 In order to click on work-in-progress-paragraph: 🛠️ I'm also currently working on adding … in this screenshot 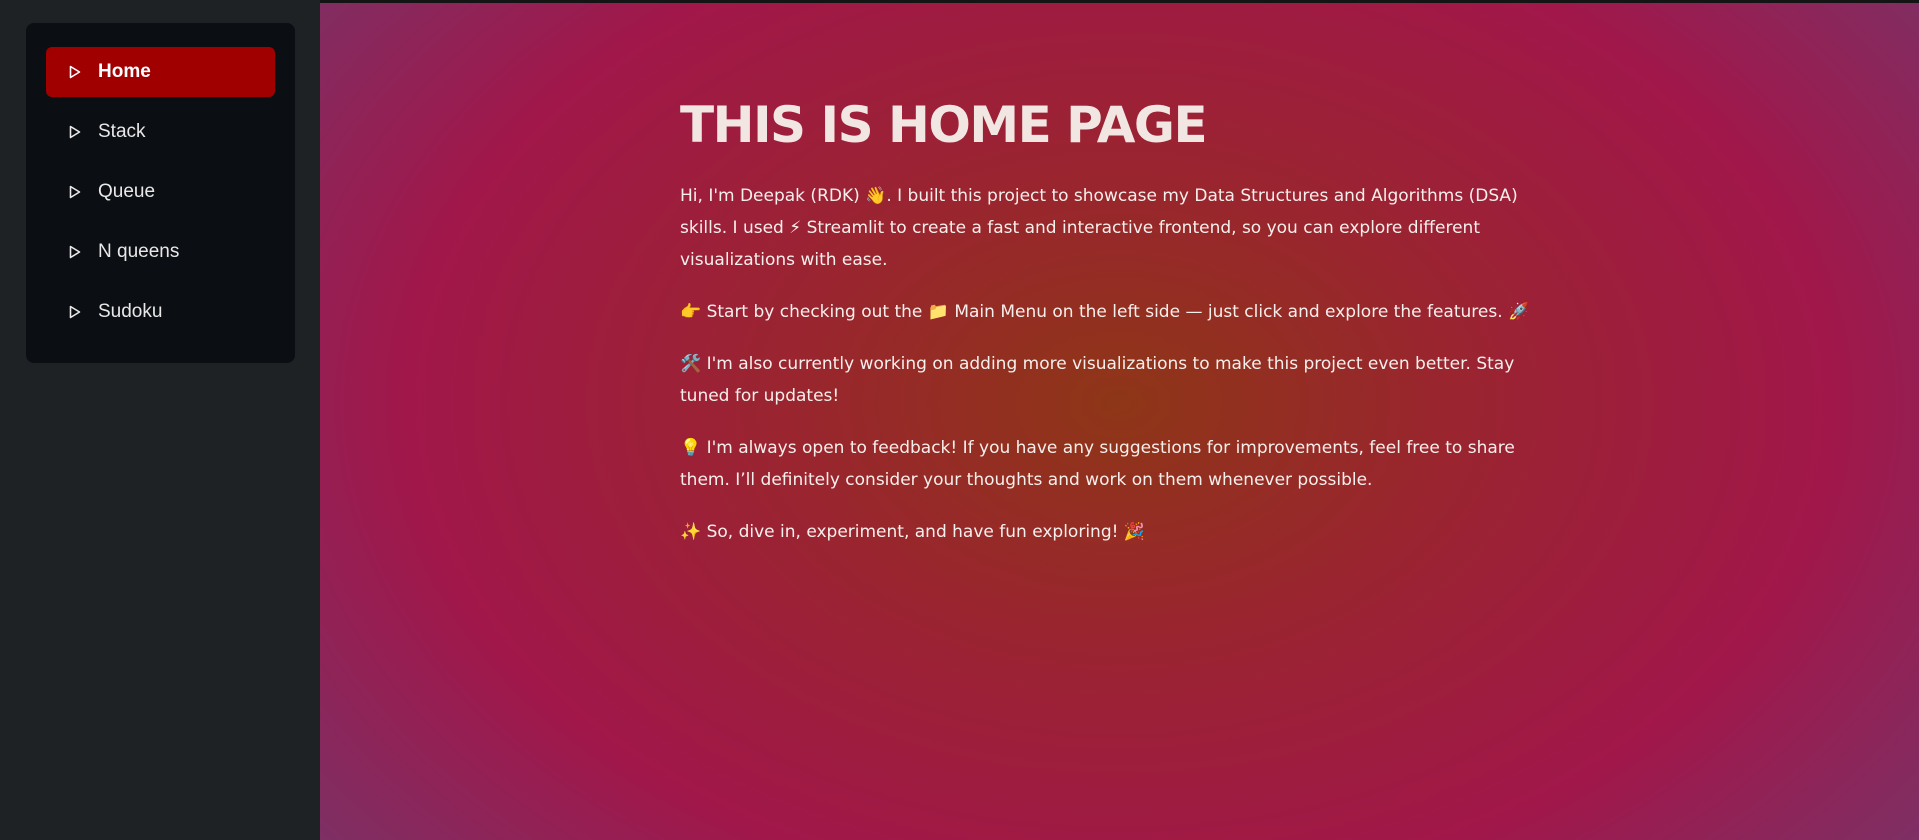, I will do `click(1097, 380)`.